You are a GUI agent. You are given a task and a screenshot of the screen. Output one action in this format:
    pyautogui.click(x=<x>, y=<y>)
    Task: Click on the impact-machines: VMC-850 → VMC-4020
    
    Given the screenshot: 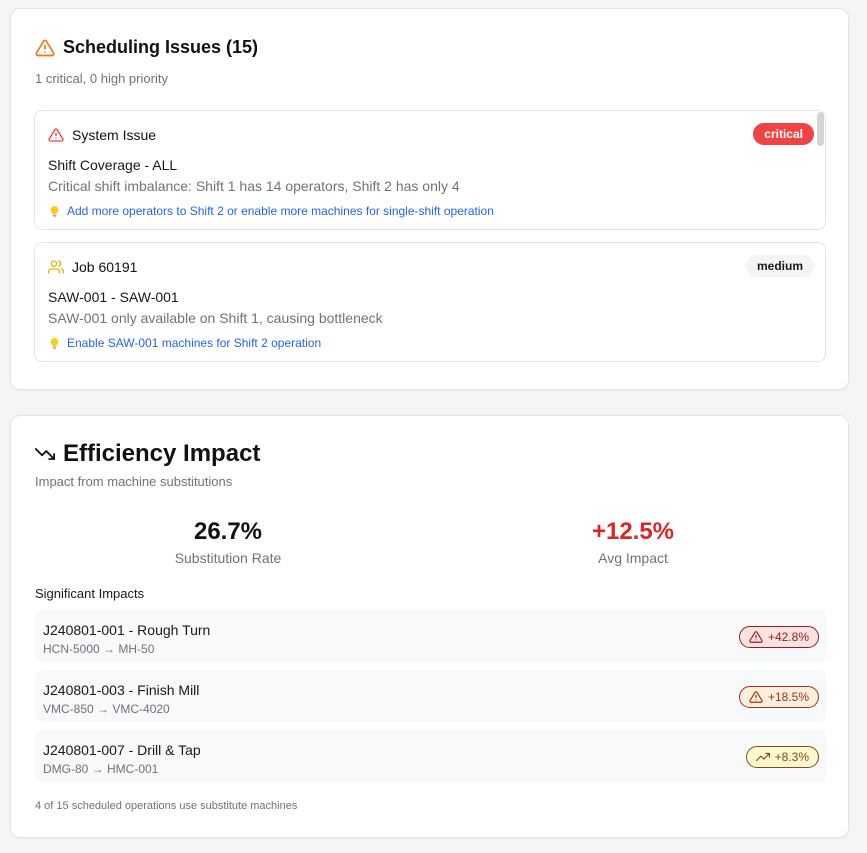 What is the action you would take?
    pyautogui.click(x=106, y=709)
    